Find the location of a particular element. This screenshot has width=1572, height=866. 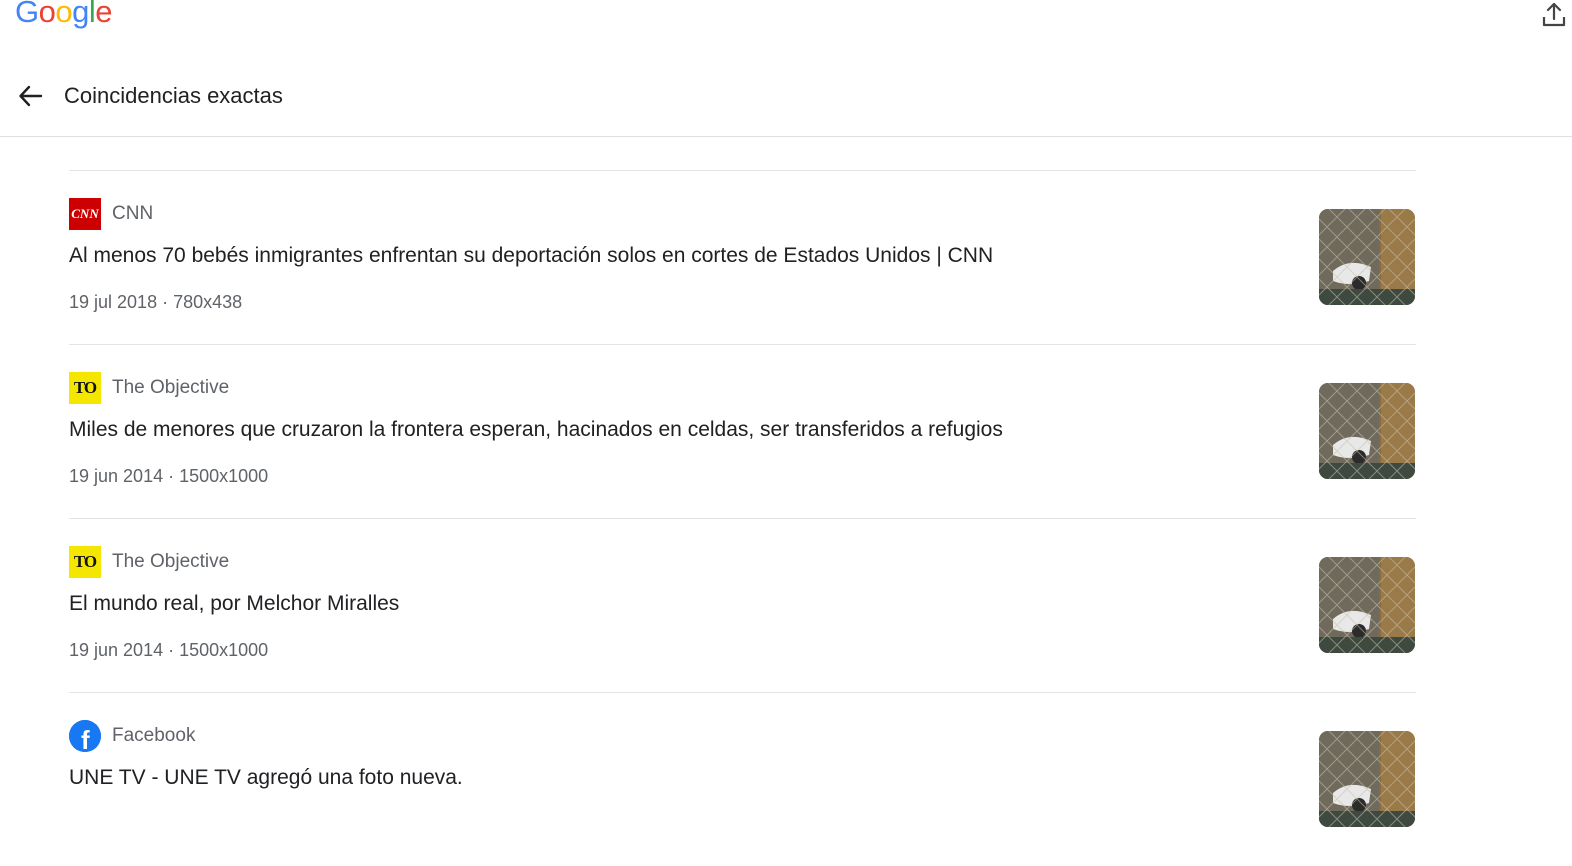

top-bar: Google is located at coordinates (786, 20).